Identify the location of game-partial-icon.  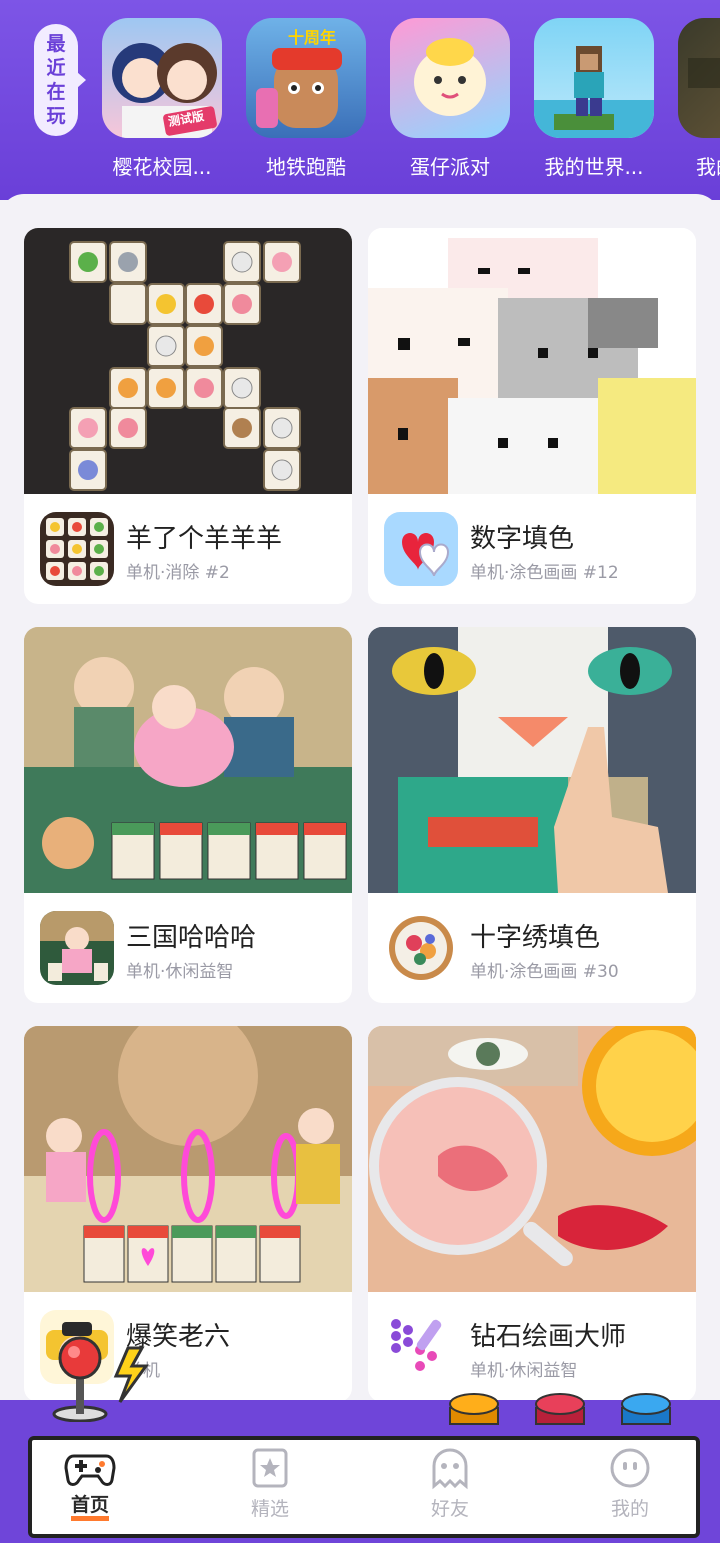
(699, 78).